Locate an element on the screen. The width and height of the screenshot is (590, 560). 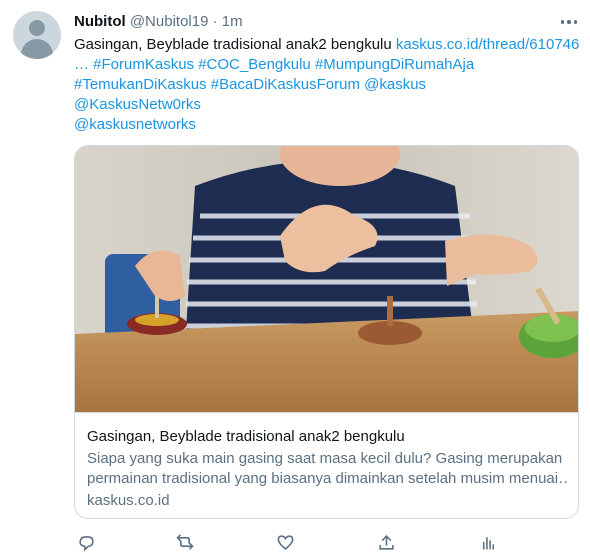
avatar is located at coordinates (37, 35).